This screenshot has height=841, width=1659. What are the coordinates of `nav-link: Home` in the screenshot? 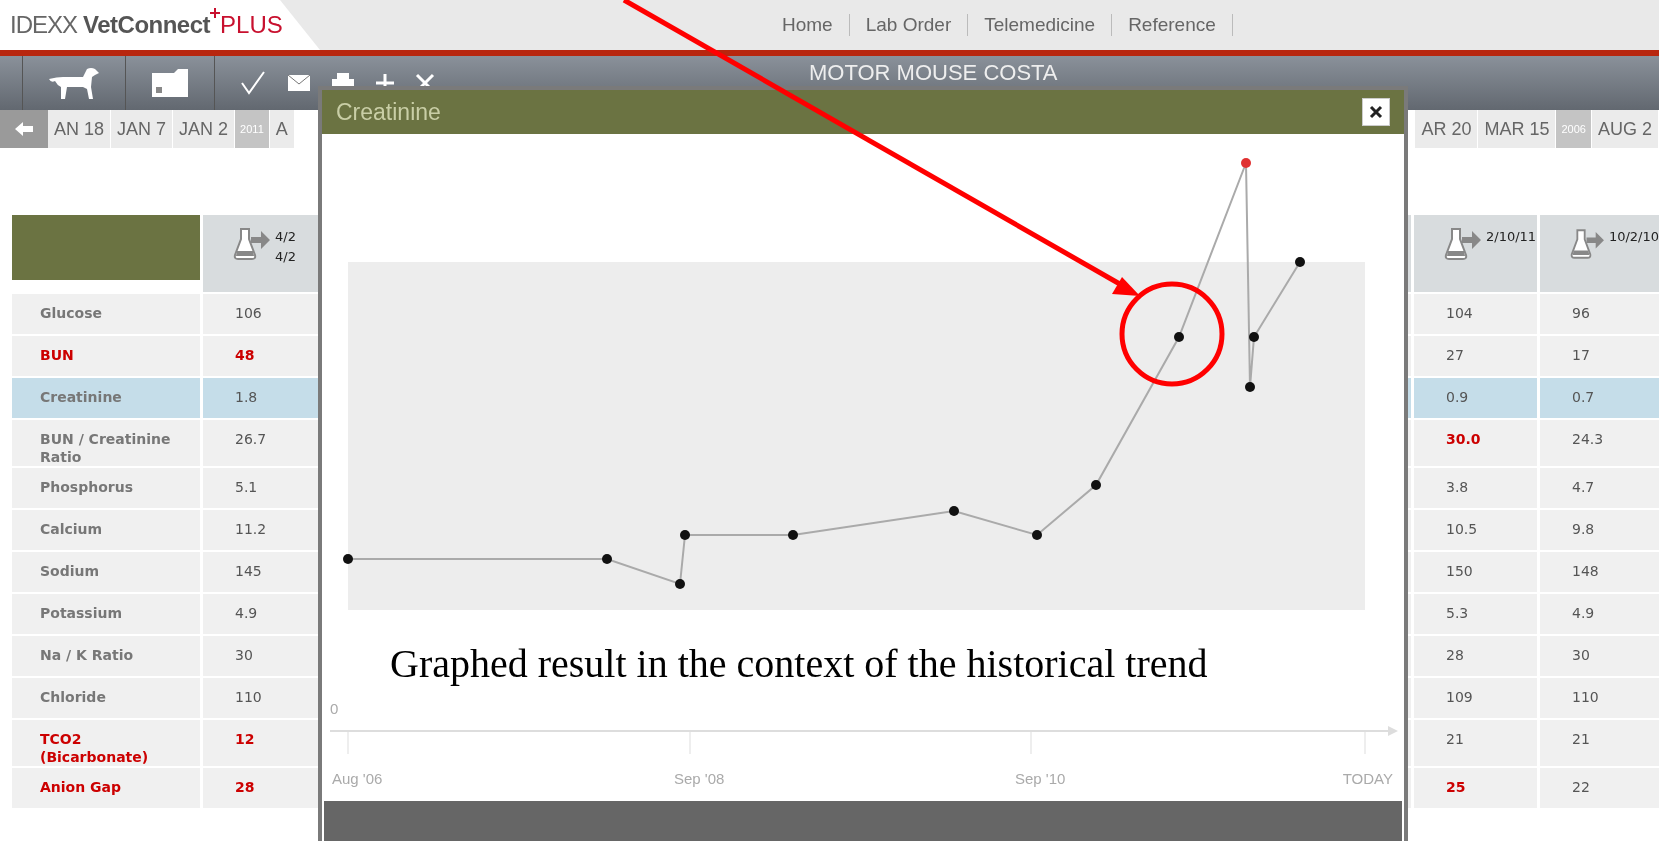 It's located at (808, 25).